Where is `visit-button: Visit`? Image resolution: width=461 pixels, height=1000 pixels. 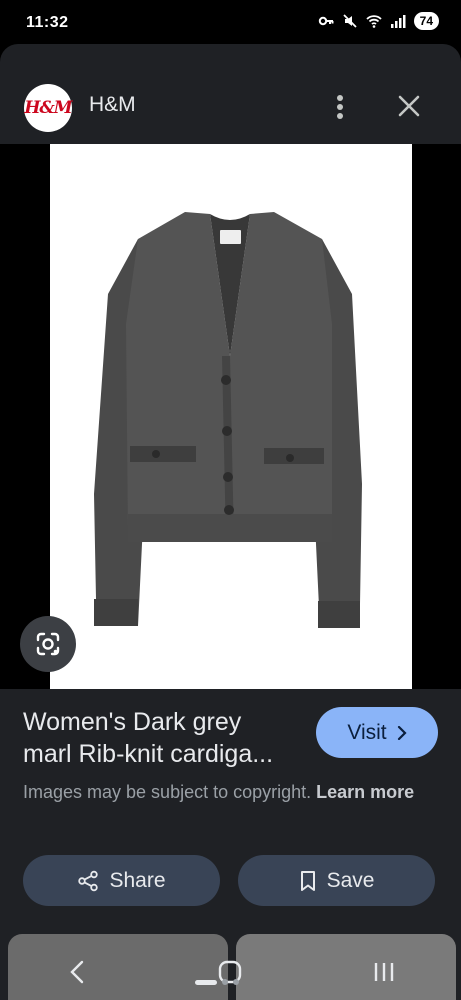 visit-button: Visit is located at coordinates (377, 732).